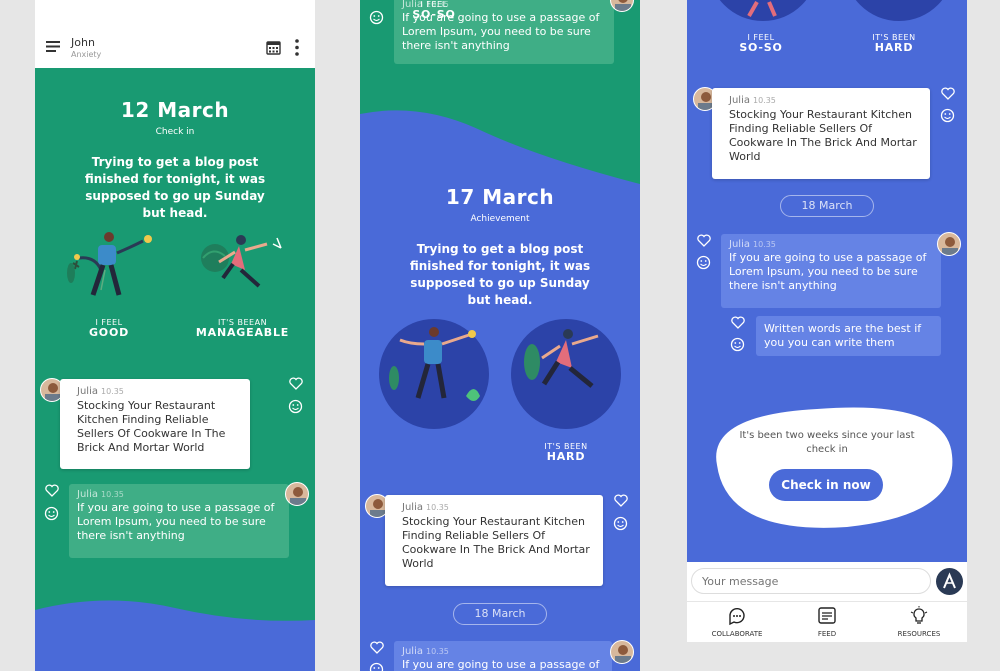  Describe the element at coordinates (175, 110) in the screenshot. I see `entry-date: 12 March` at that location.